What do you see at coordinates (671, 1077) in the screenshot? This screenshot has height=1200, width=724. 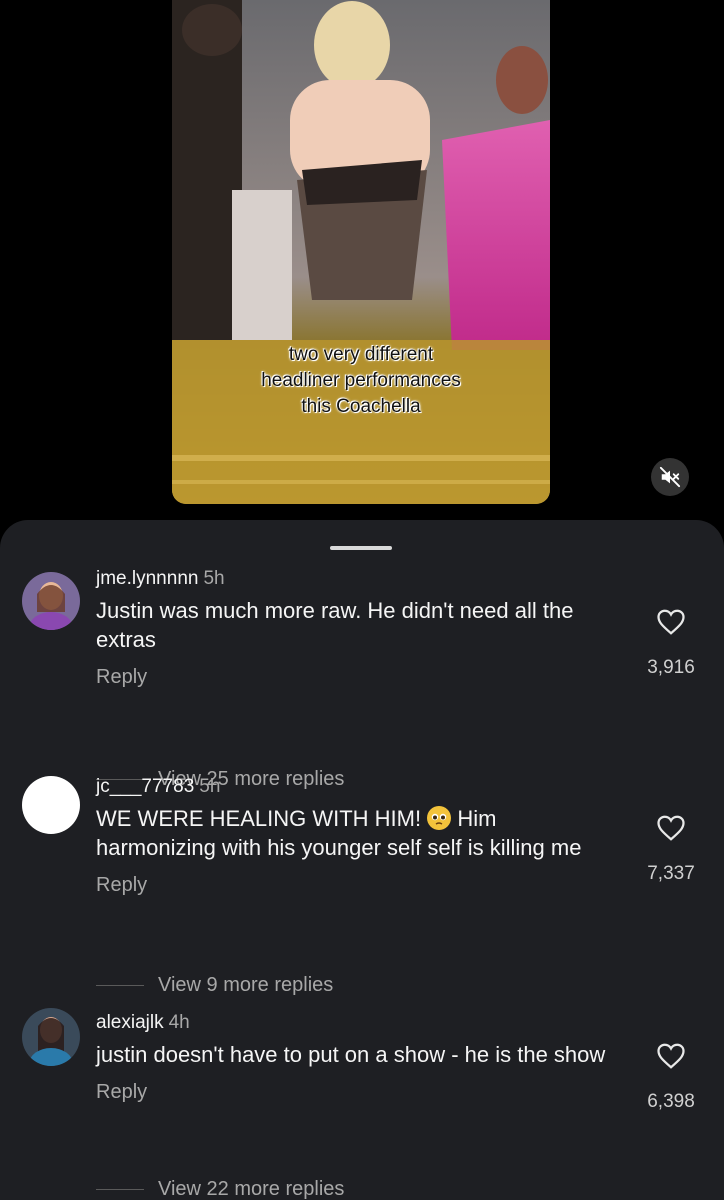 I see `like-column: 6,398` at bounding box center [671, 1077].